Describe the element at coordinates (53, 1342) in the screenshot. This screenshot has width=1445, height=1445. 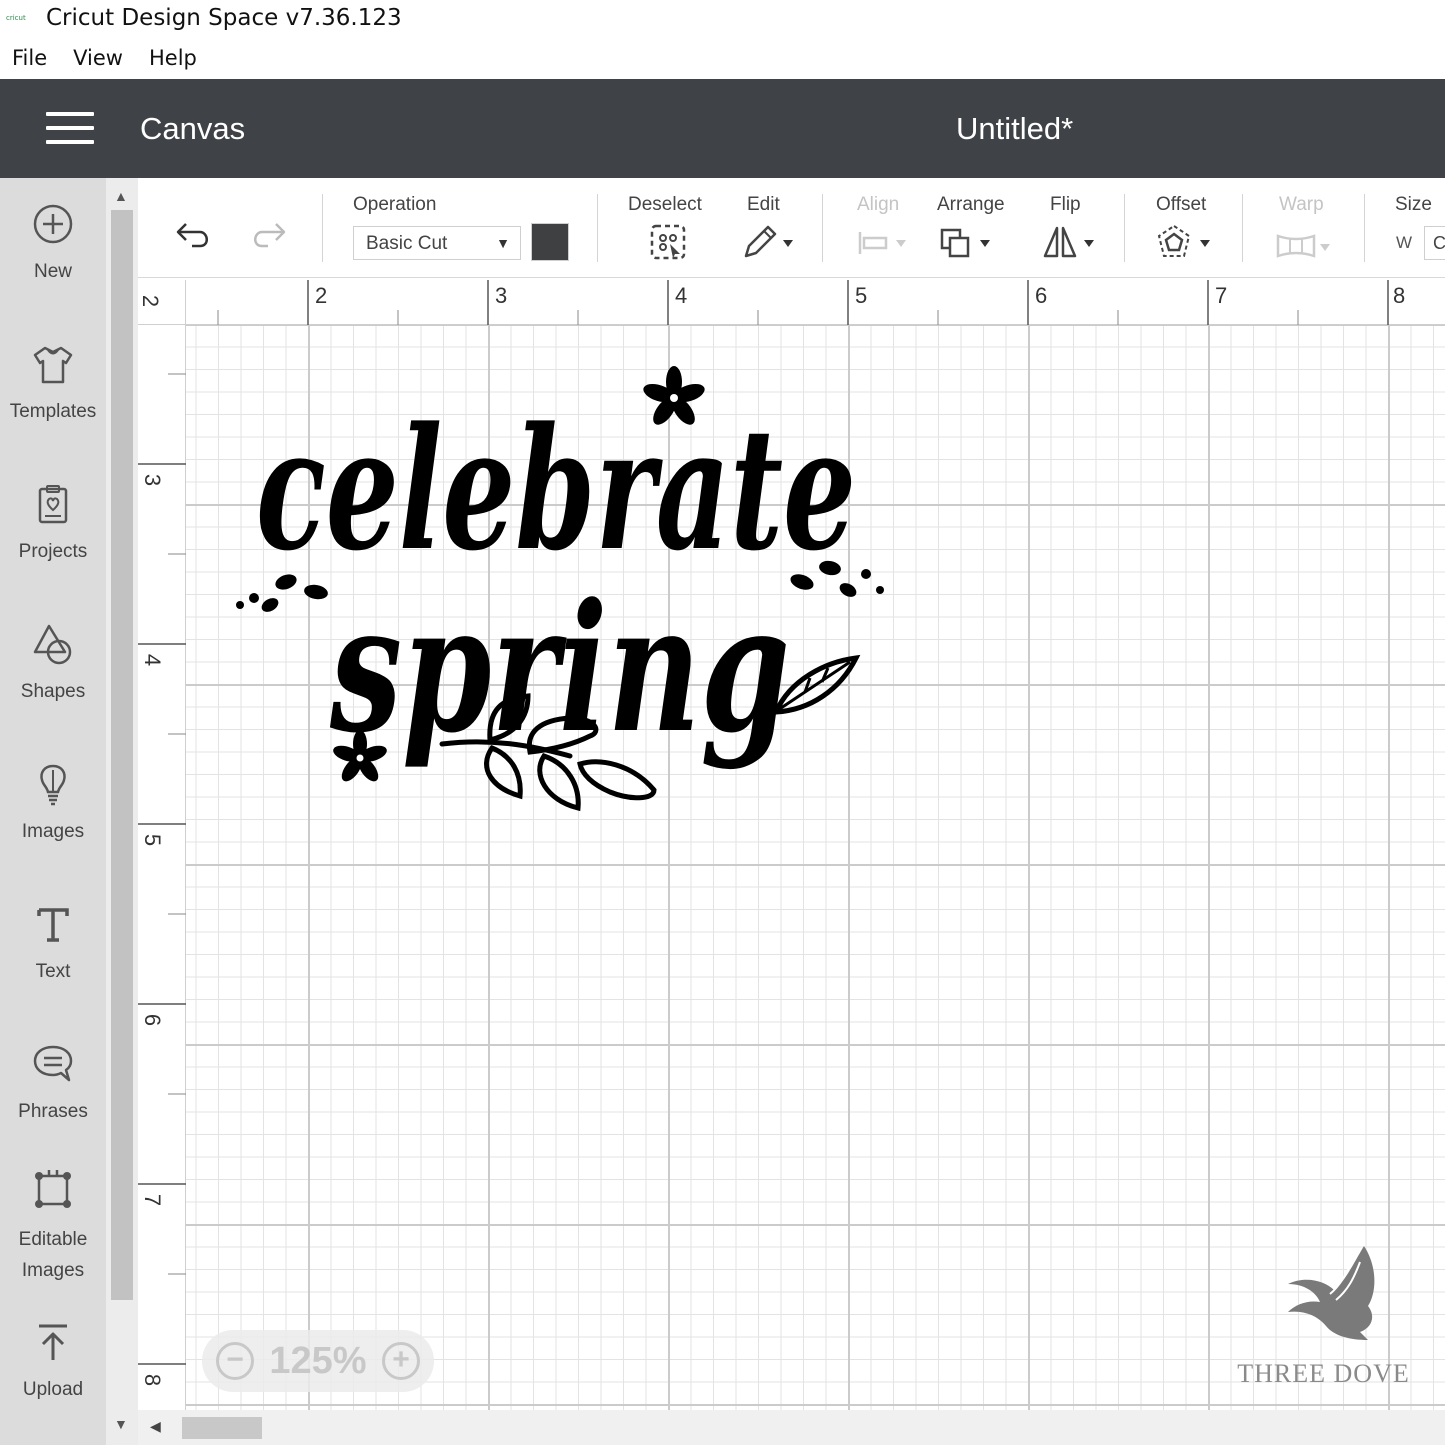
I see `upload-icon` at that location.